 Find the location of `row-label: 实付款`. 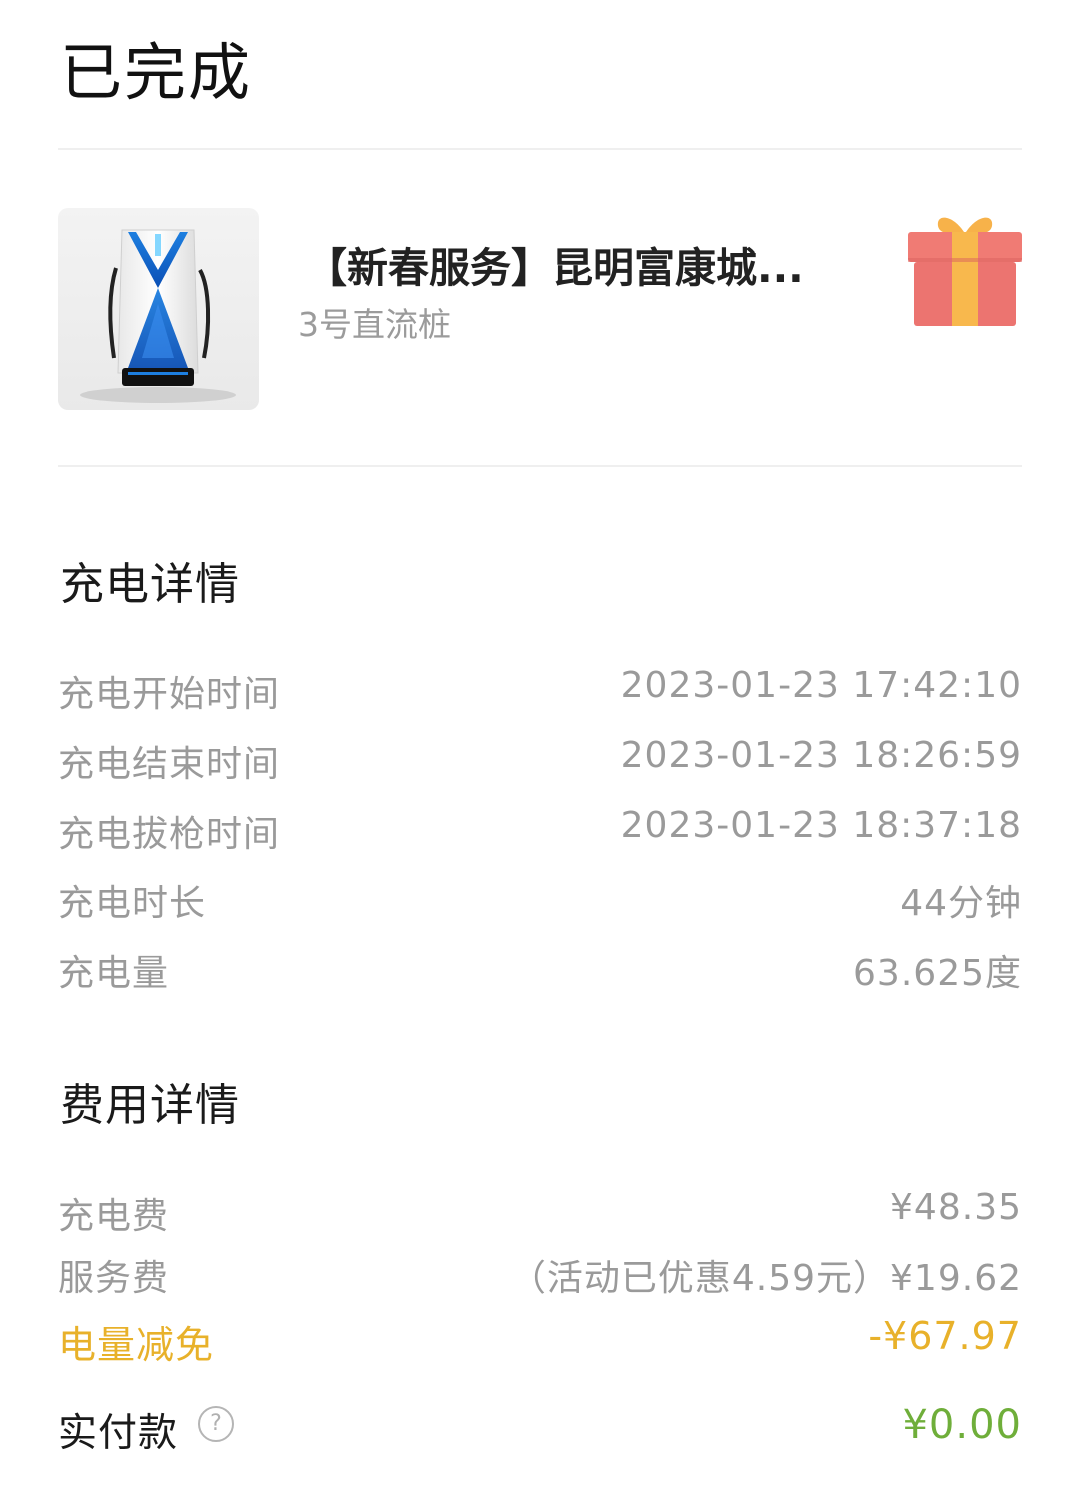

row-label: 实付款 is located at coordinates (118, 1433).